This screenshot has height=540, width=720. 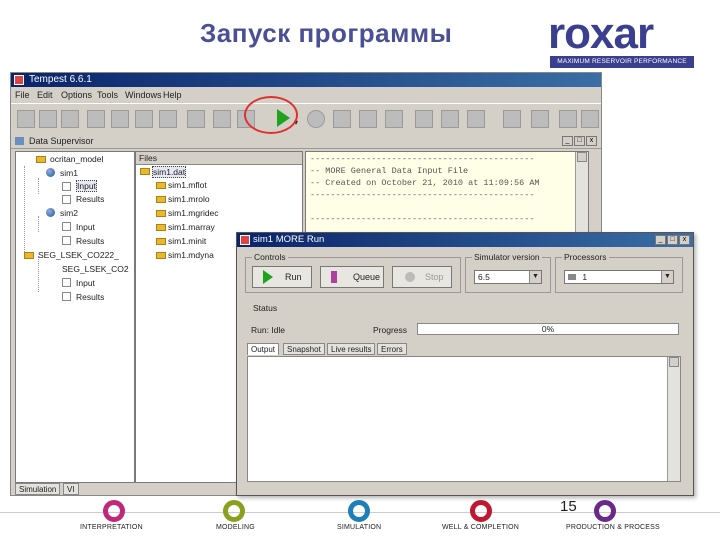 What do you see at coordinates (673, 419) in the screenshot?
I see `output-scrollbar` at bounding box center [673, 419].